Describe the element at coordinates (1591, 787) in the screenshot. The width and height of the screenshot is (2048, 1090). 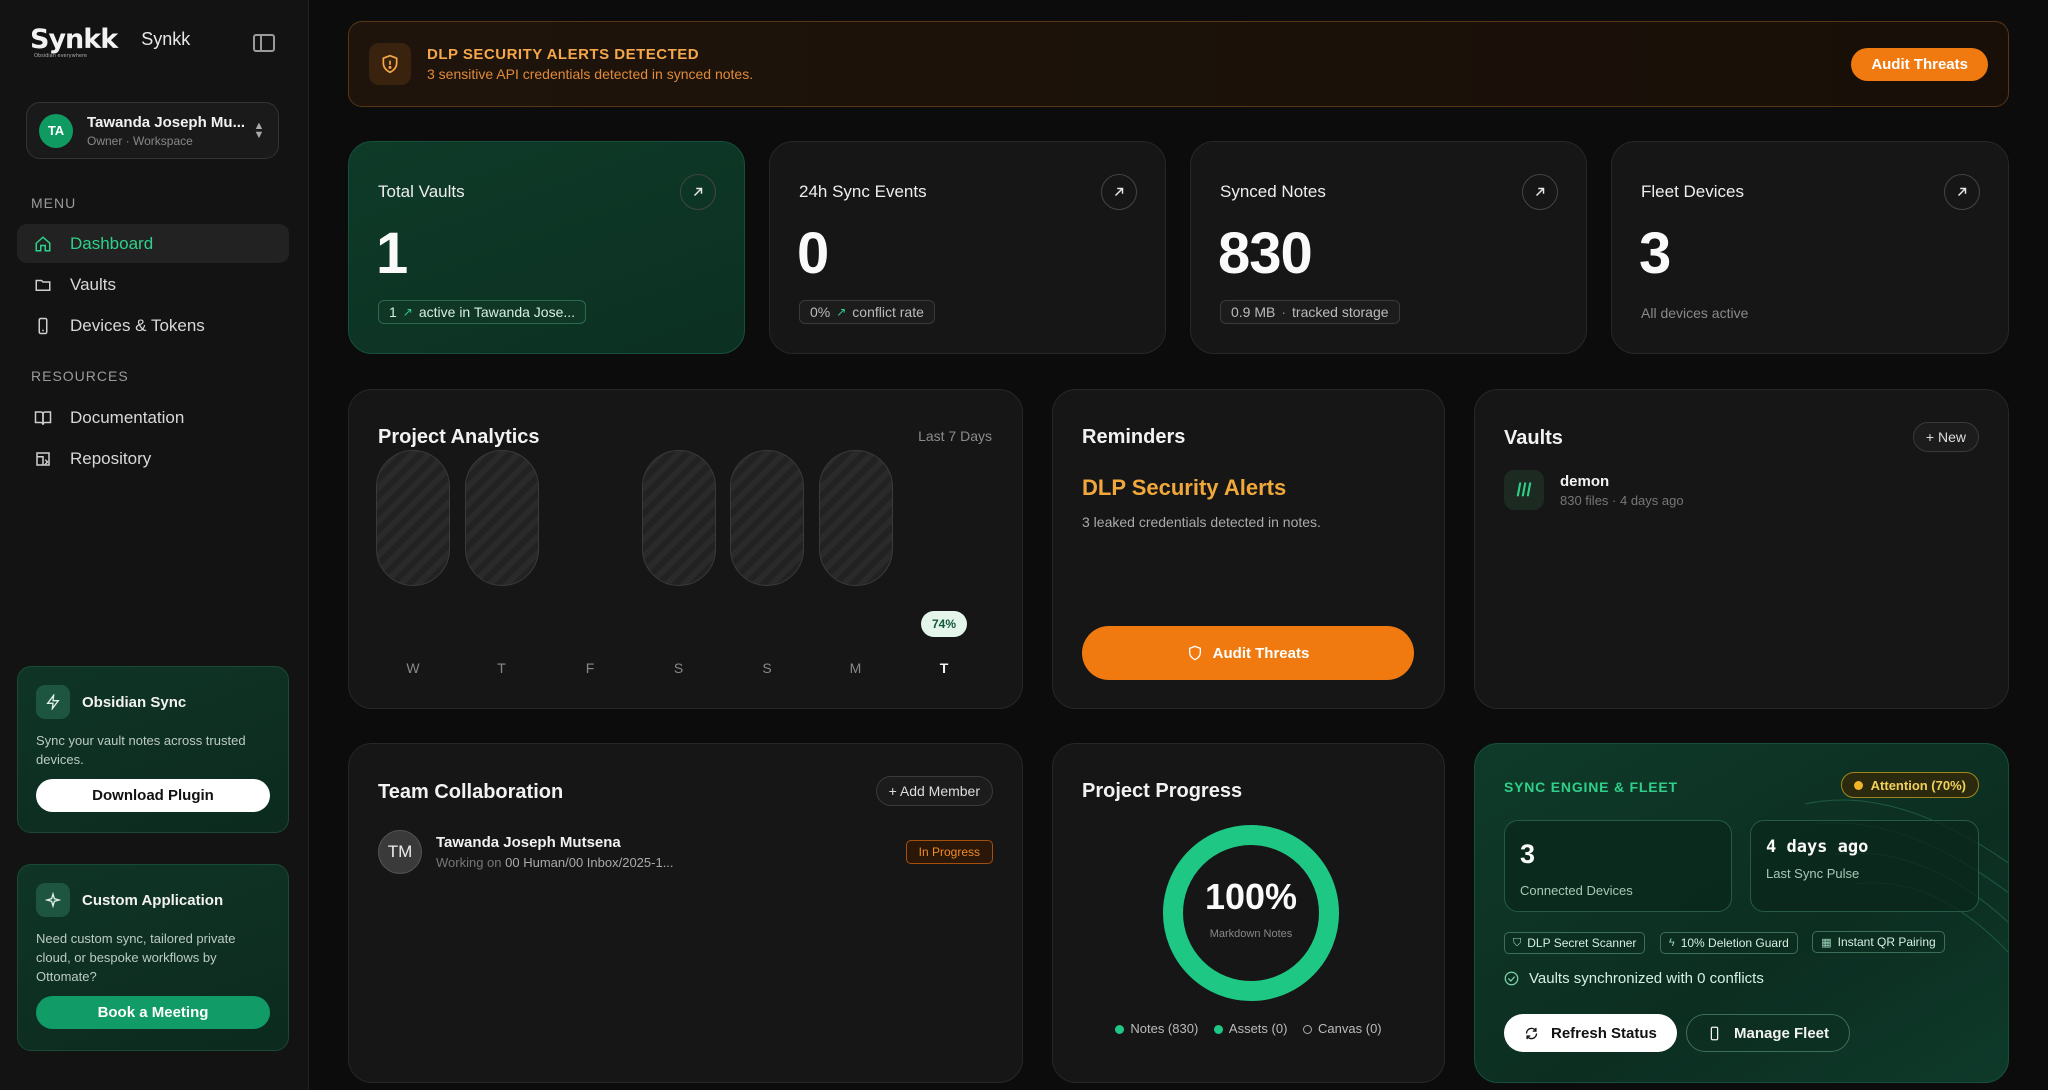
I see `fleet-title: SYNC ENGINE & FLEET` at that location.